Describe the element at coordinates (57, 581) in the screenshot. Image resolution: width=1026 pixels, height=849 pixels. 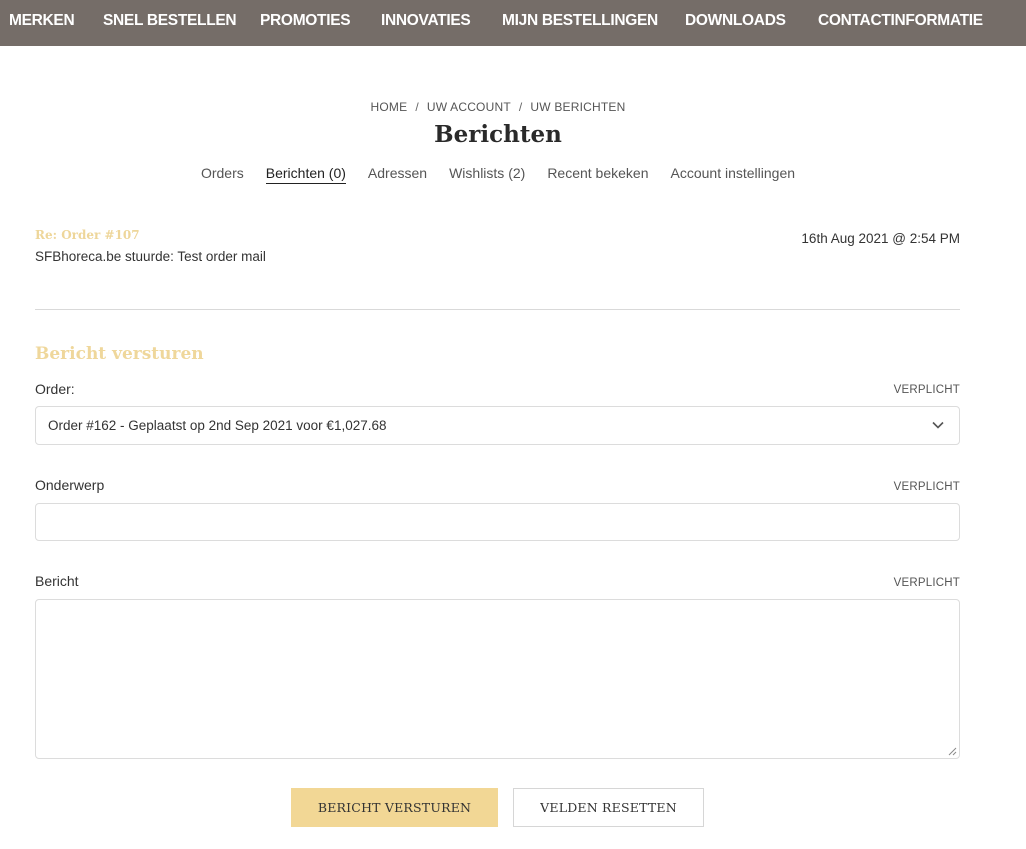
I see `message-label: Bericht` at that location.